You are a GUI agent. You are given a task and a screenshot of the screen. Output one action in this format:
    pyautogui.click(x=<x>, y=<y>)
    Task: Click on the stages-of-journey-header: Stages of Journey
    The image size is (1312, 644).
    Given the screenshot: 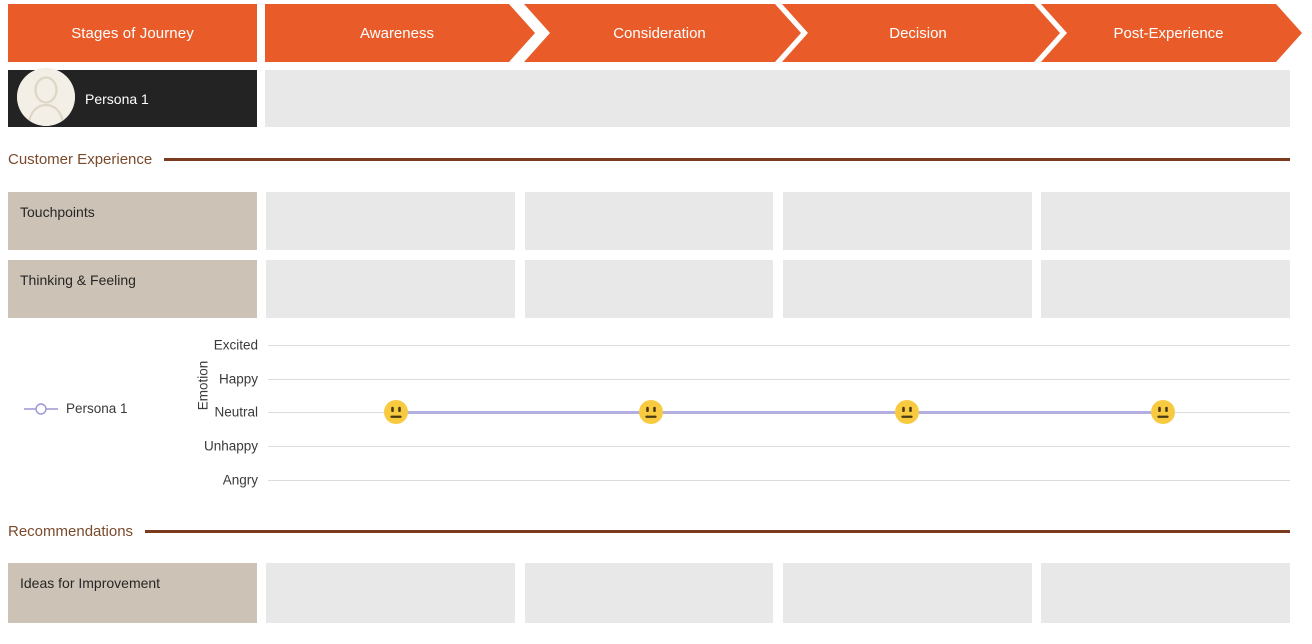 What is the action you would take?
    pyautogui.click(x=132, y=33)
    